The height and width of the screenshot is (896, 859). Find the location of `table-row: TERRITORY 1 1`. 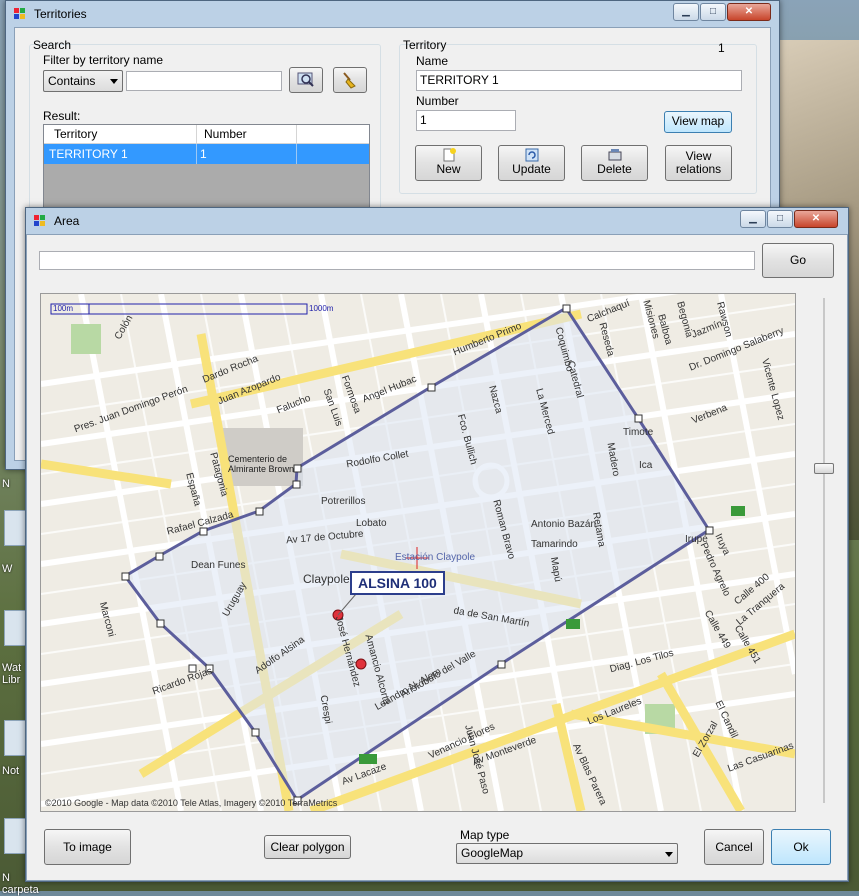

table-row: TERRITORY 1 1 is located at coordinates (206, 154).